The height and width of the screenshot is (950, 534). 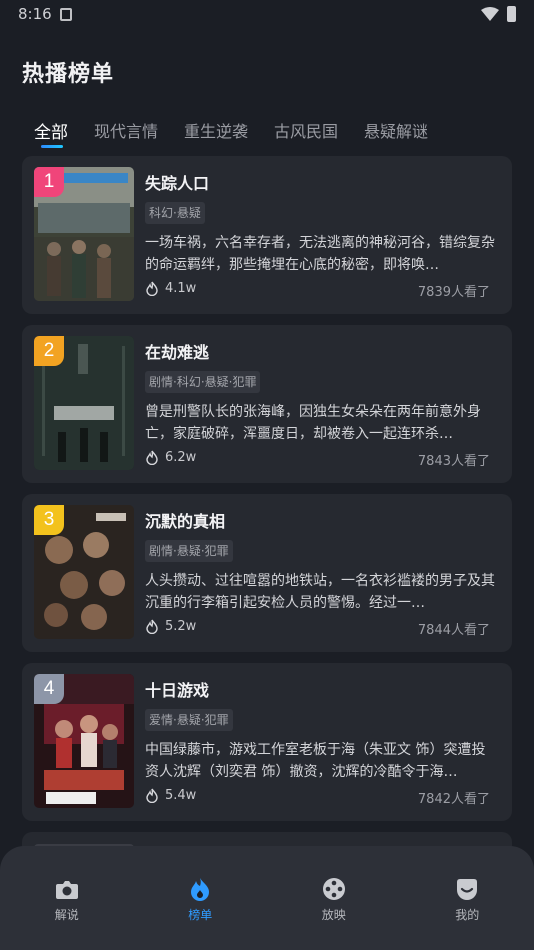 What do you see at coordinates (490, 14) in the screenshot?
I see `wifi-icon` at bounding box center [490, 14].